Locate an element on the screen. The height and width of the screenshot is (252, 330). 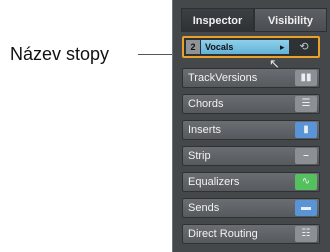
section-label: Direct Routing is located at coordinates (223, 234).